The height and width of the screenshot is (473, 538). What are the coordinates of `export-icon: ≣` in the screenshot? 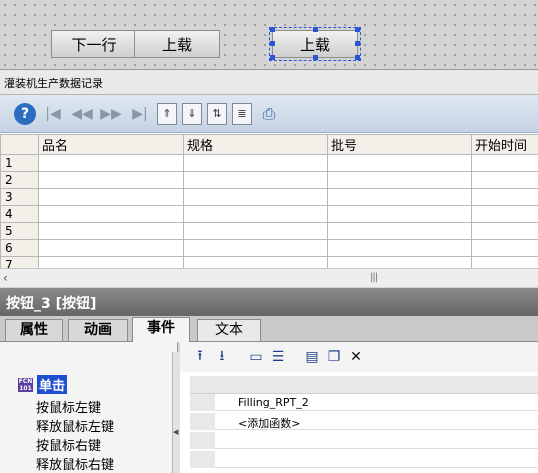 It's located at (242, 113).